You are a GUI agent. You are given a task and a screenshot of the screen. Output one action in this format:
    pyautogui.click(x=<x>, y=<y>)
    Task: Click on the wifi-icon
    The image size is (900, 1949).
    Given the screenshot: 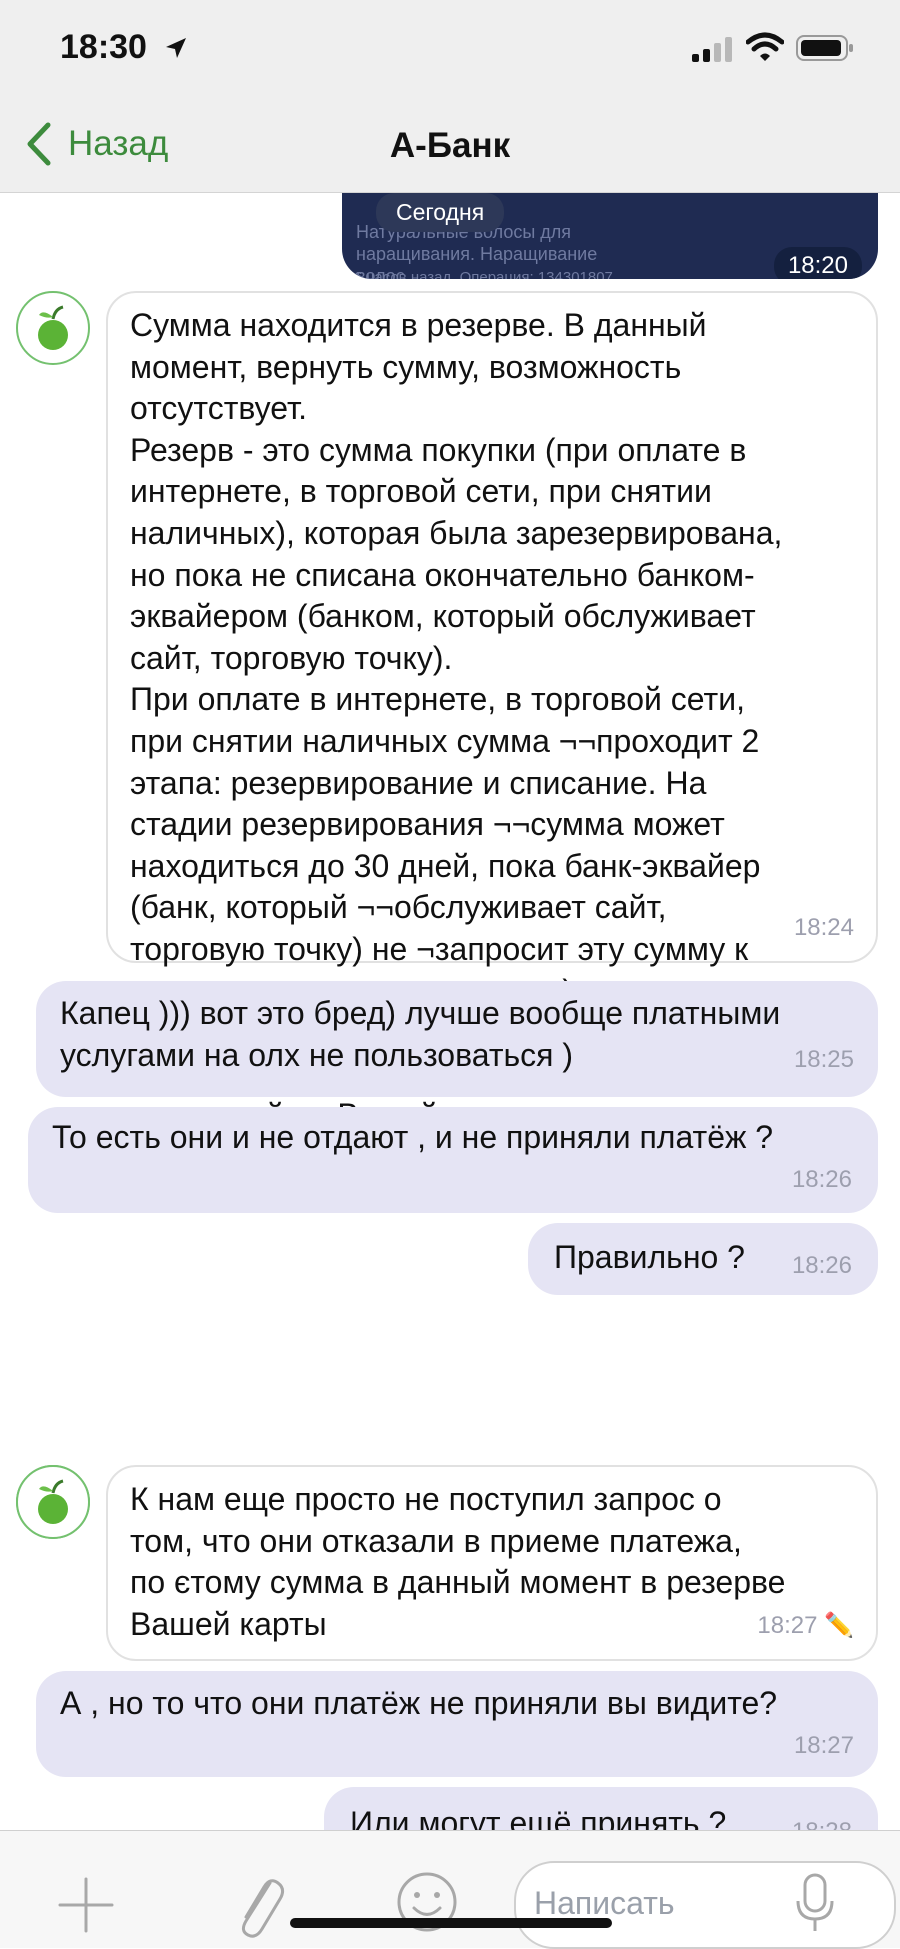 What is the action you would take?
    pyautogui.click(x=765, y=46)
    